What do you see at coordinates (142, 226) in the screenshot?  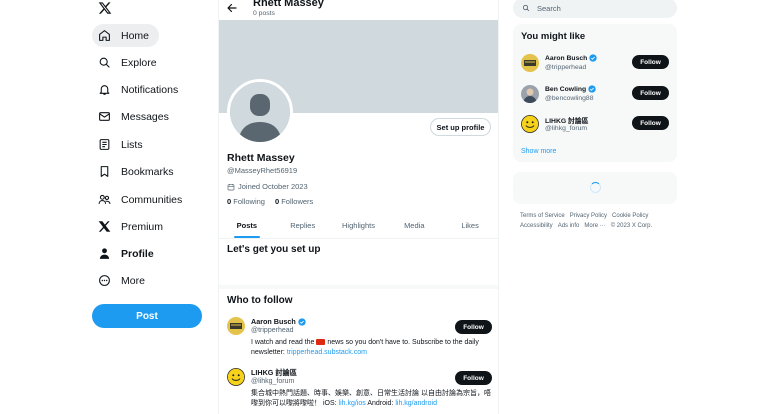 I see `nav-label: Premium` at bounding box center [142, 226].